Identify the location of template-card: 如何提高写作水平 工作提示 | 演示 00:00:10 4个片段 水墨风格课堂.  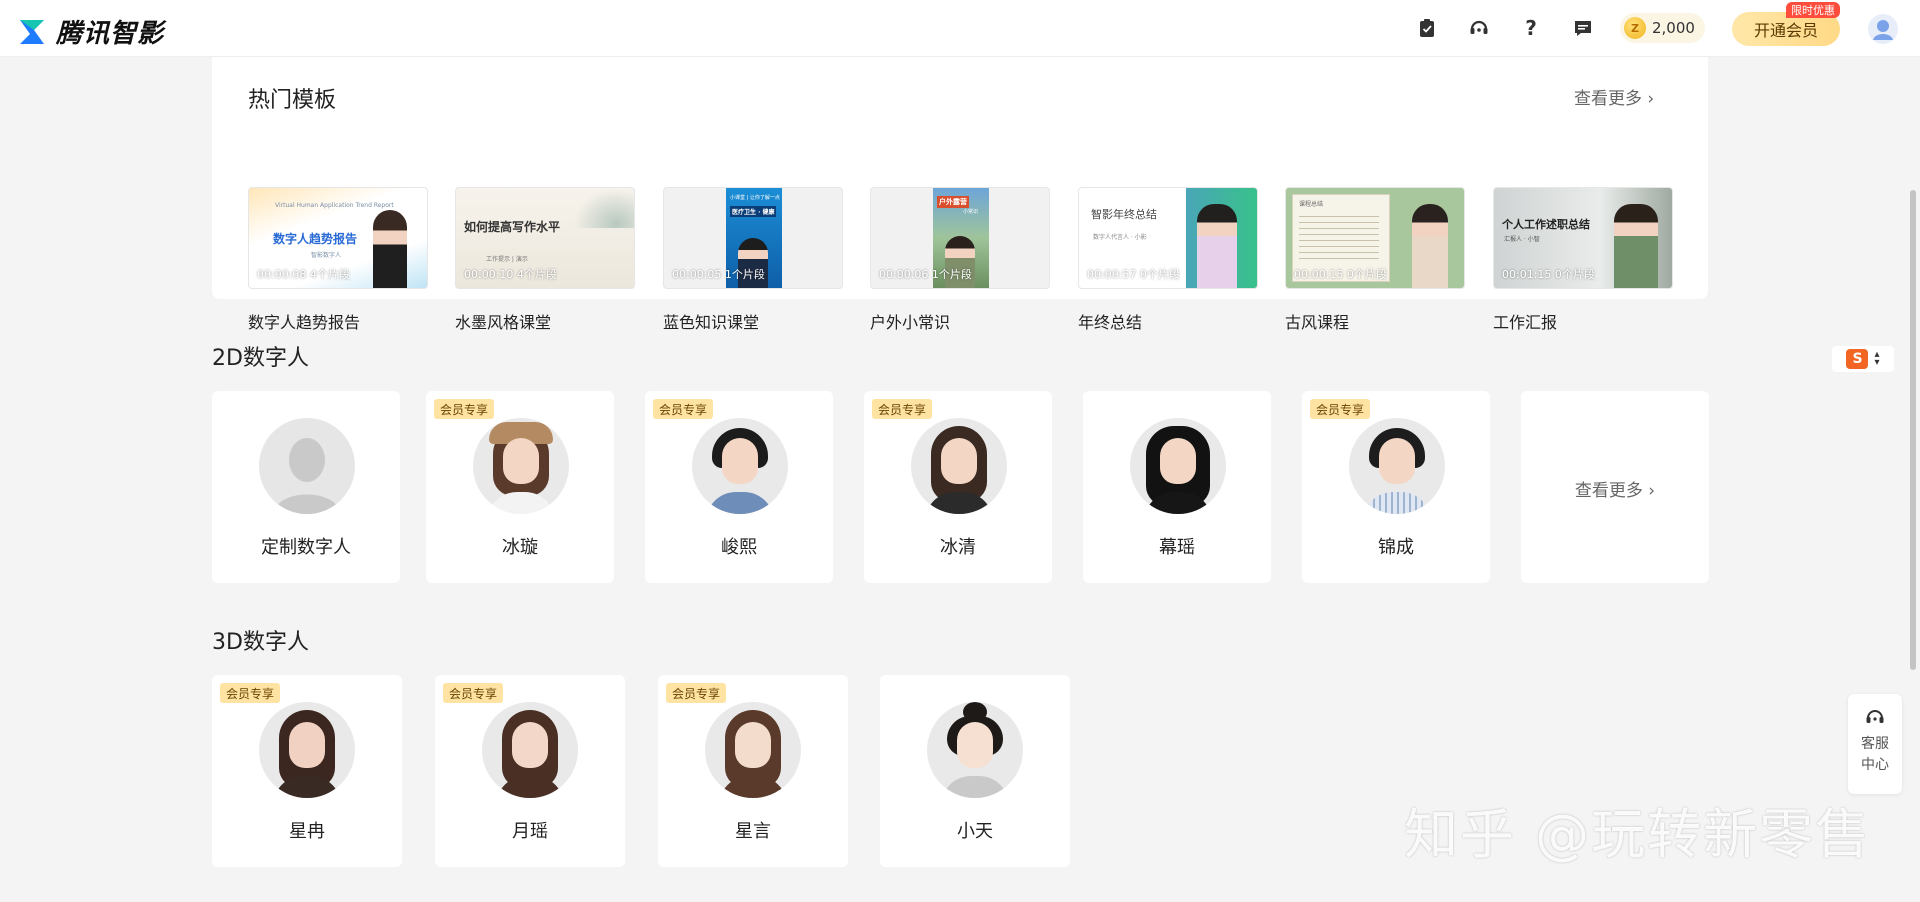
(545, 260).